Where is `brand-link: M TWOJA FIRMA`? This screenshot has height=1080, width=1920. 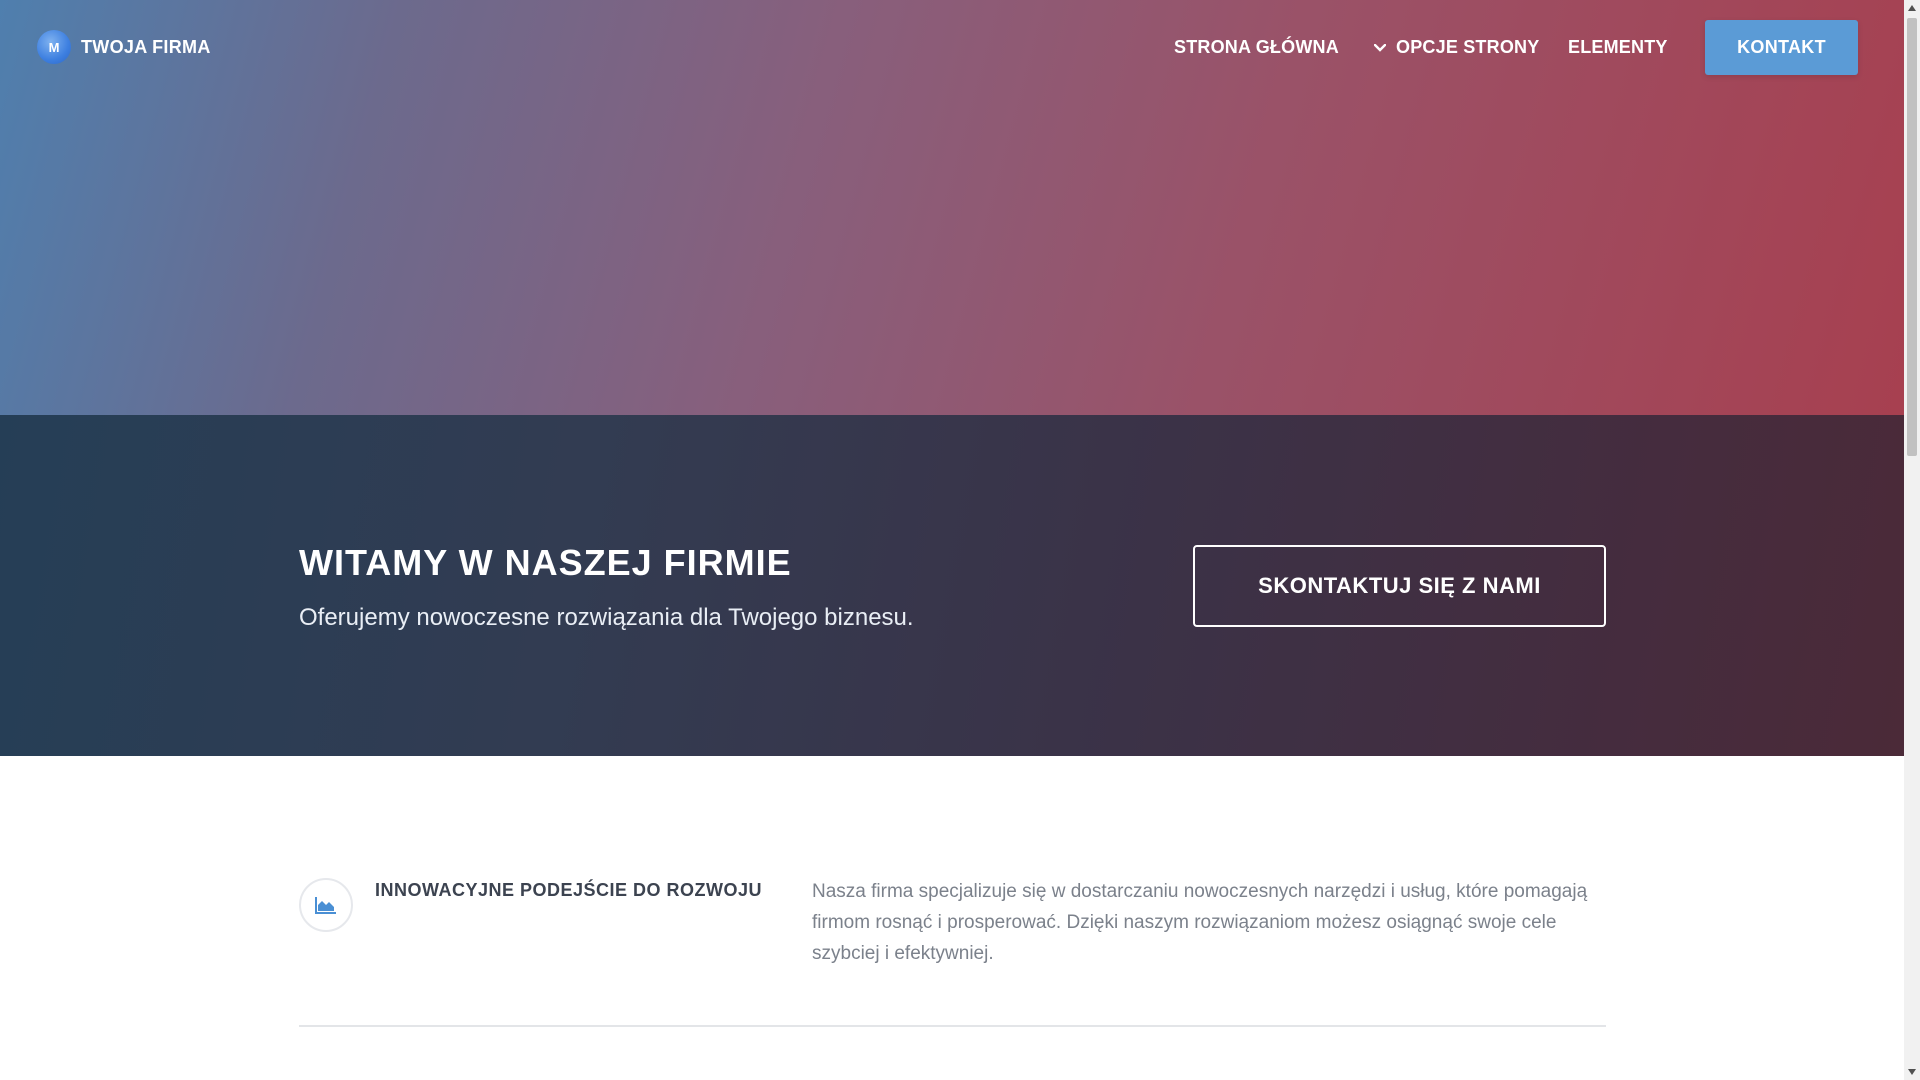 brand-link: M TWOJA FIRMA is located at coordinates (124, 47).